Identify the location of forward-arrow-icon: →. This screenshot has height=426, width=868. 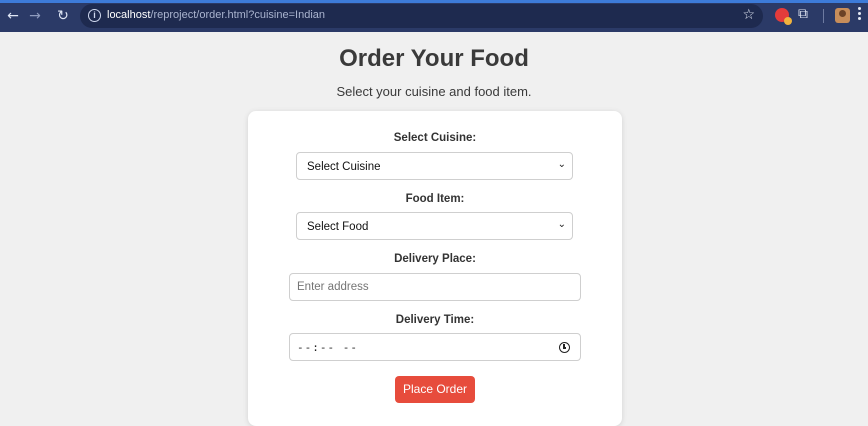
(35, 16).